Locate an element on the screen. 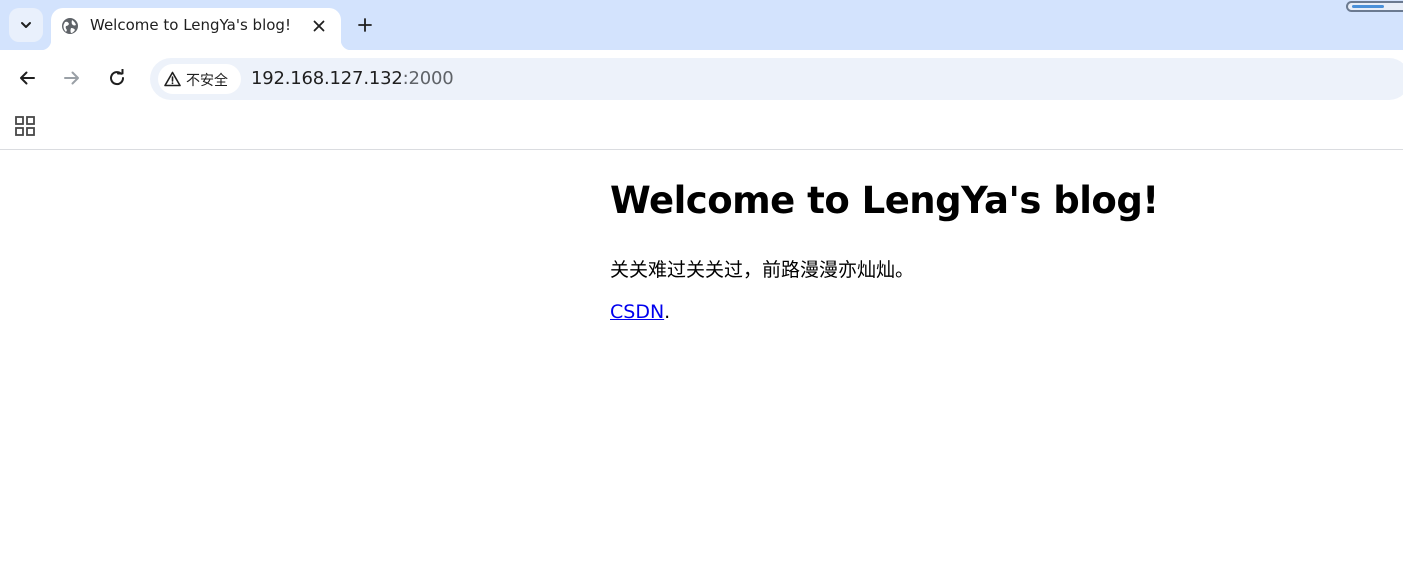 The height and width of the screenshot is (571, 1403). tab-search-button is located at coordinates (26, 25).